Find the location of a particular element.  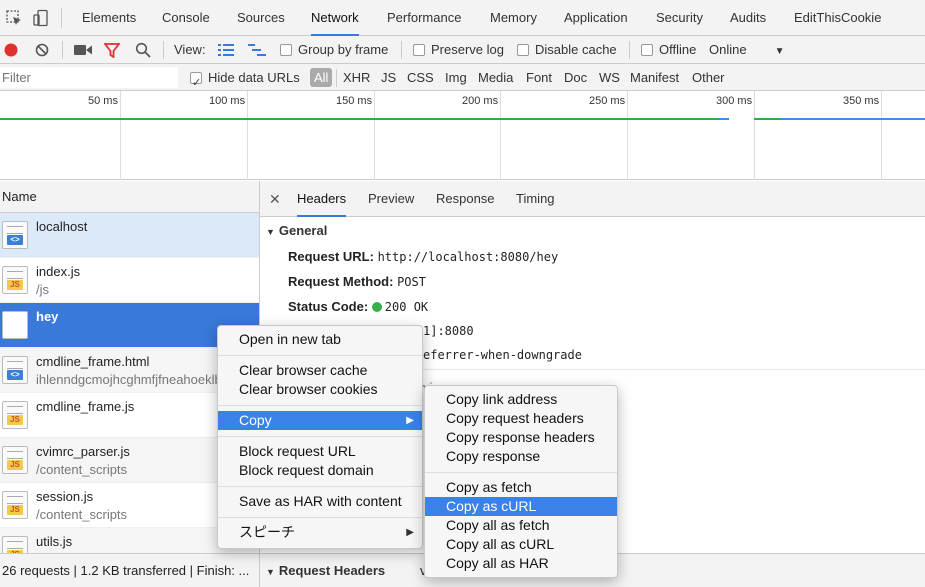

filter-type-other: Other is located at coordinates (708, 77).